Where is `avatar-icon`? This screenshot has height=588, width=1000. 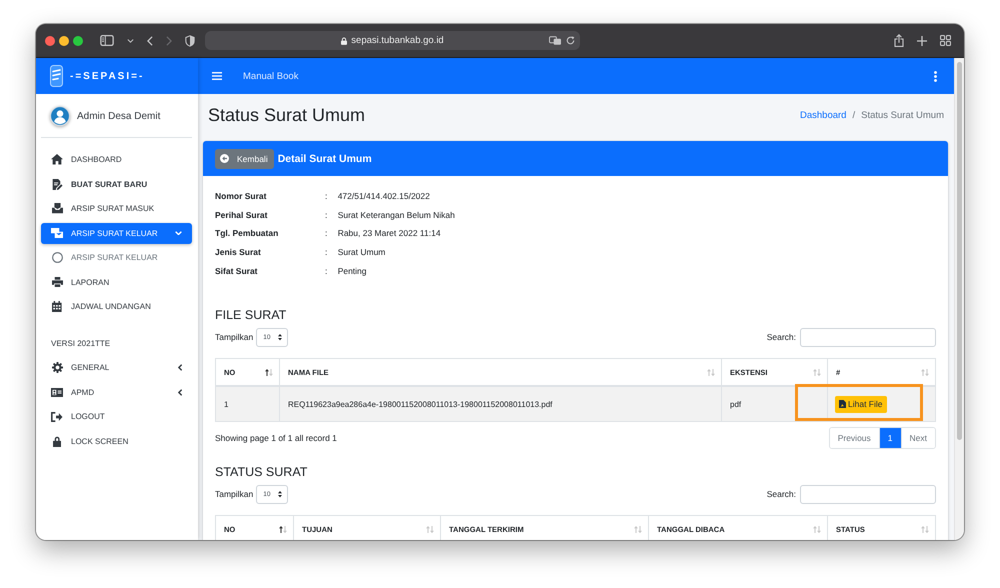
avatar-icon is located at coordinates (60, 116).